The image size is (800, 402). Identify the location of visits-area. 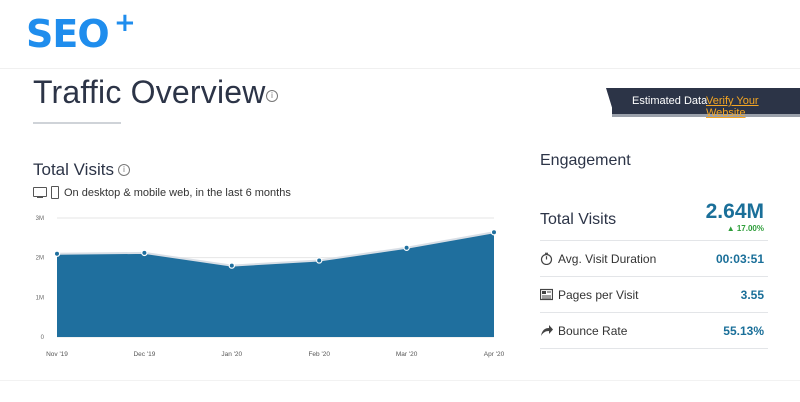
(275, 284).